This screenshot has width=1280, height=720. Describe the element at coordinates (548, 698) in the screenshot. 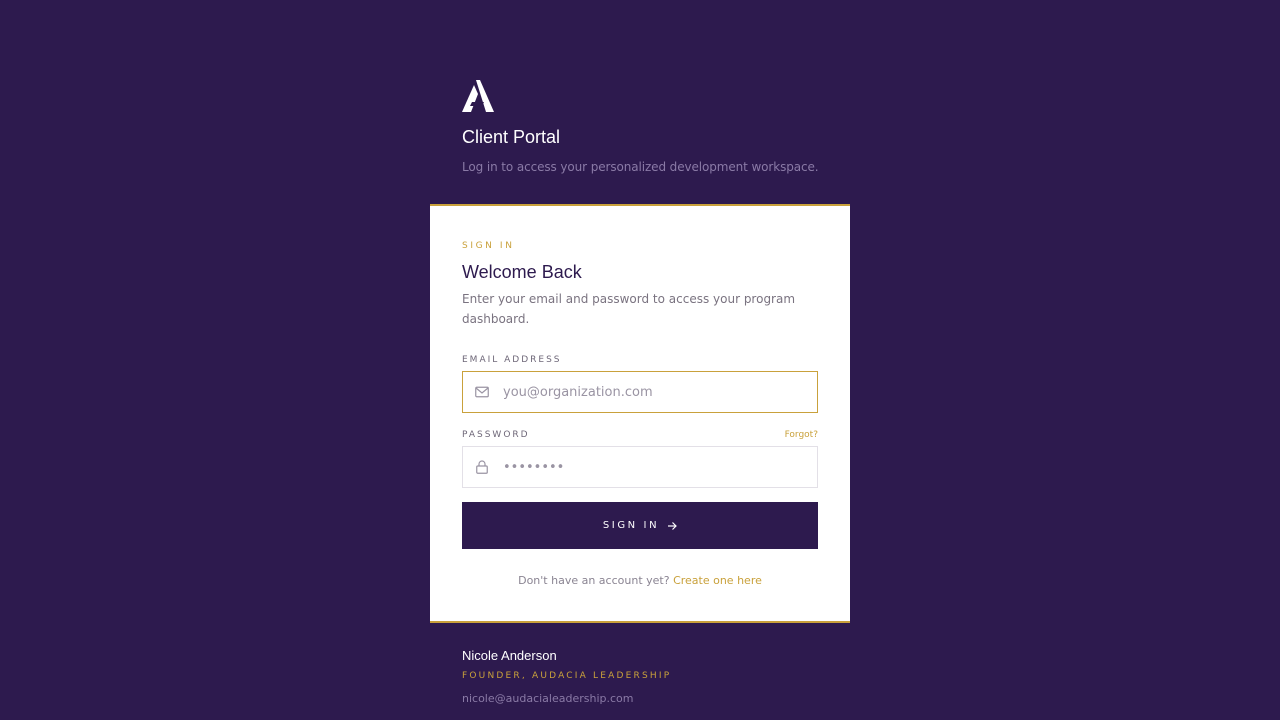

I see `founder-email: nicole@audacialeadership.com` at that location.